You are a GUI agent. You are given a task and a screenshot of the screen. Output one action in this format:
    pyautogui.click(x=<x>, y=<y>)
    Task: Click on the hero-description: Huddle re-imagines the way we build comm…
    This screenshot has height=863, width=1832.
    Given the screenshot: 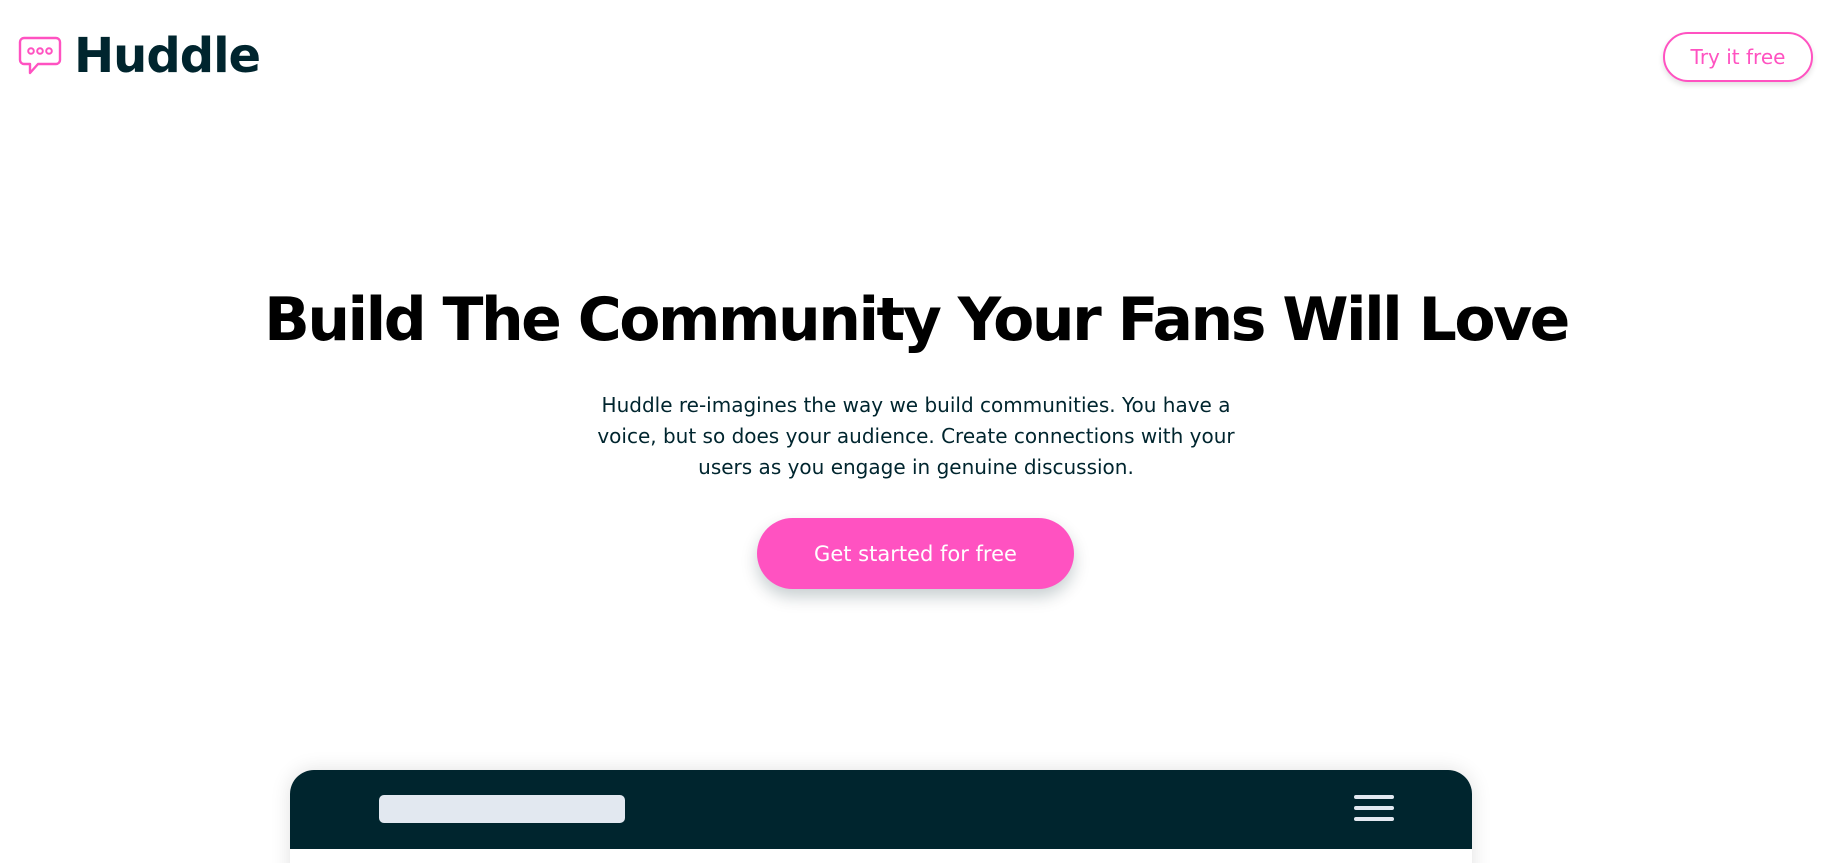 What is the action you would take?
    pyautogui.click(x=916, y=436)
    